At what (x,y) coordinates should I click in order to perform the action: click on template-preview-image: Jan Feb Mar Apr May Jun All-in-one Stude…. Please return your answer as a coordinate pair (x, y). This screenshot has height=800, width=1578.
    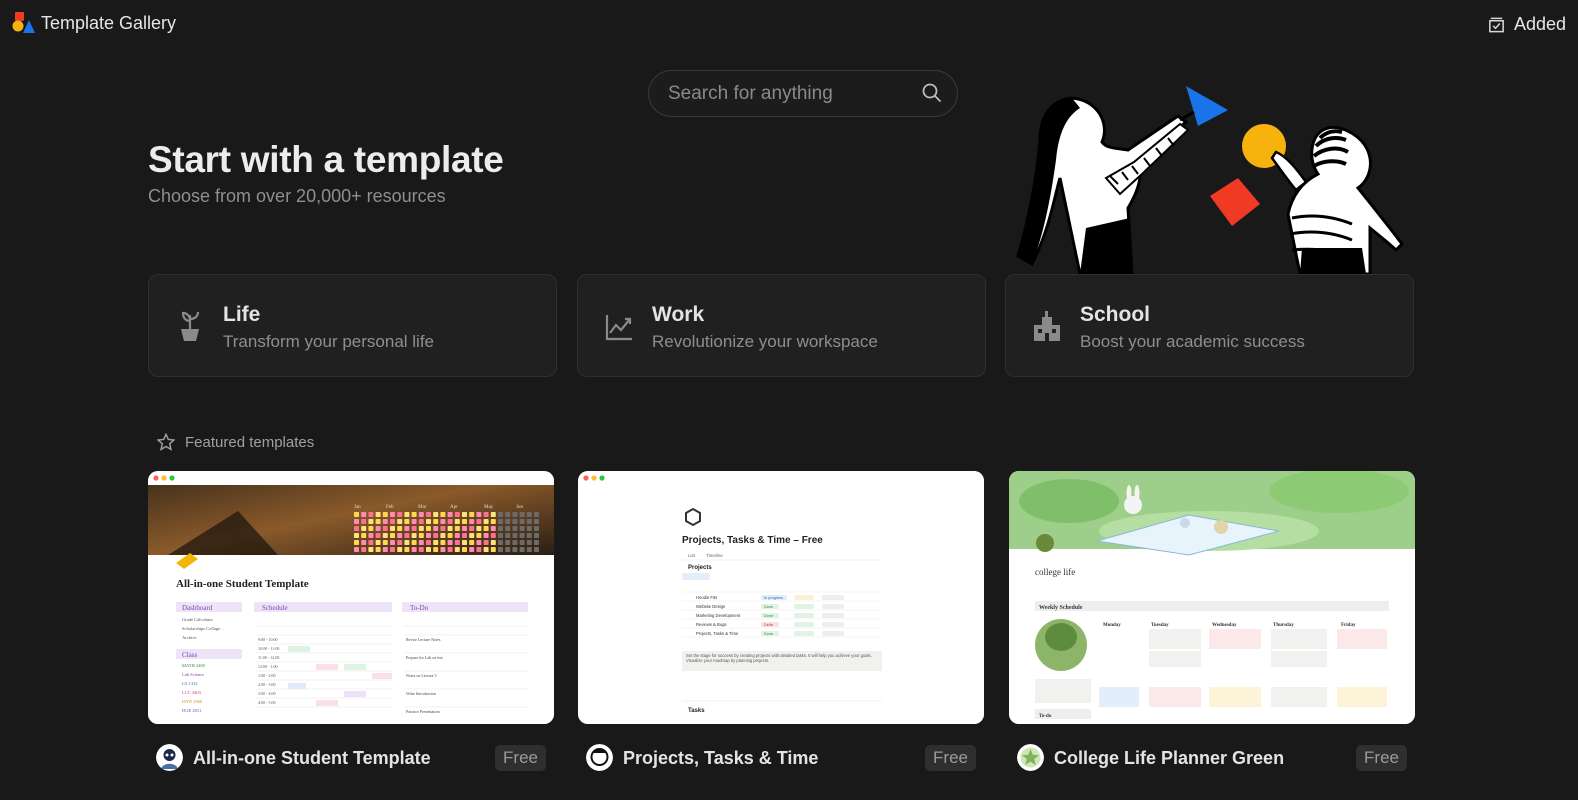
    Looking at the image, I should click on (351, 597).